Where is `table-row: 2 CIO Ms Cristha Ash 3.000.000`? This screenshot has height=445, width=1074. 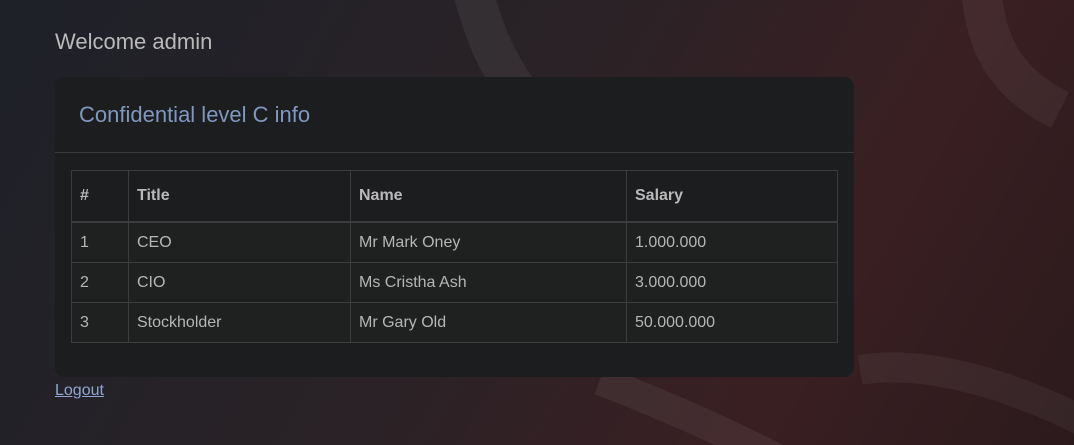
table-row: 2 CIO Ms Cristha Ash 3.000.000 is located at coordinates (454, 282).